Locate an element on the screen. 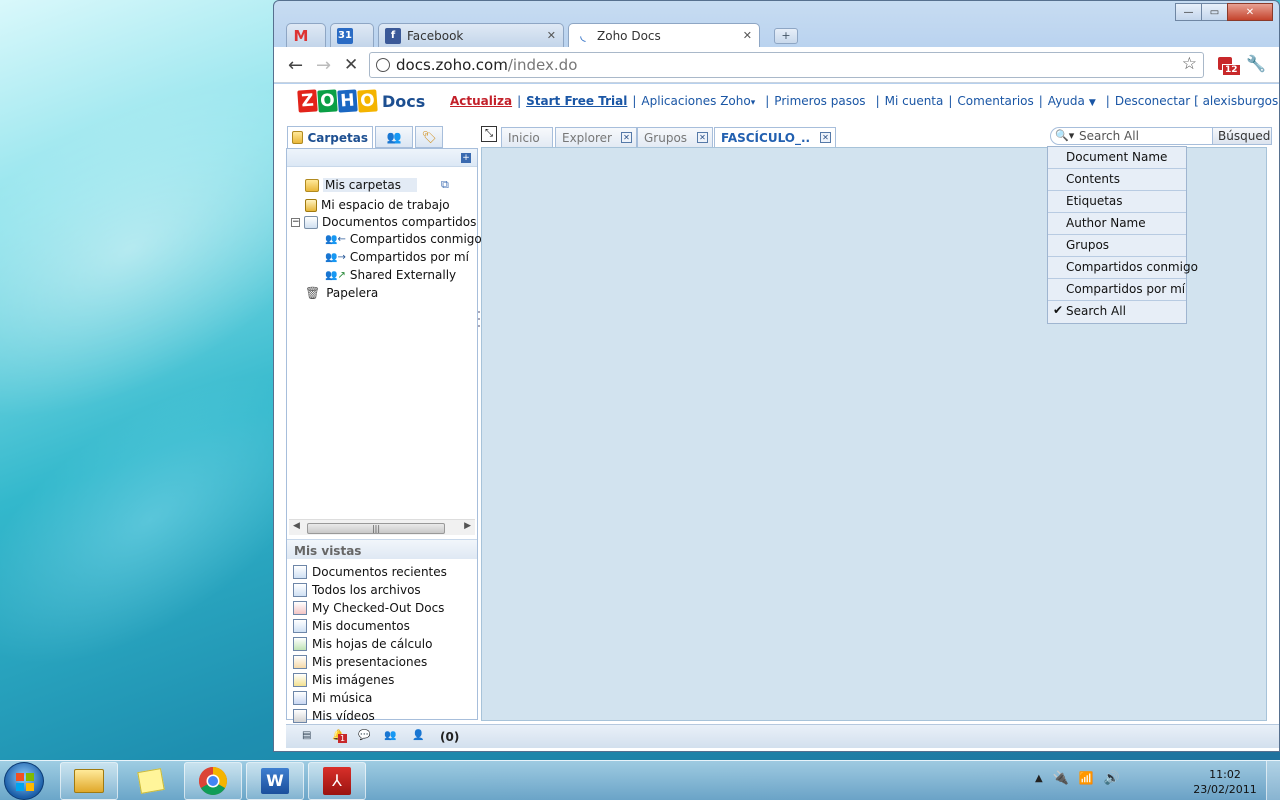 This screenshot has width=1280, height=800. tab-gmail: M is located at coordinates (306, 35).